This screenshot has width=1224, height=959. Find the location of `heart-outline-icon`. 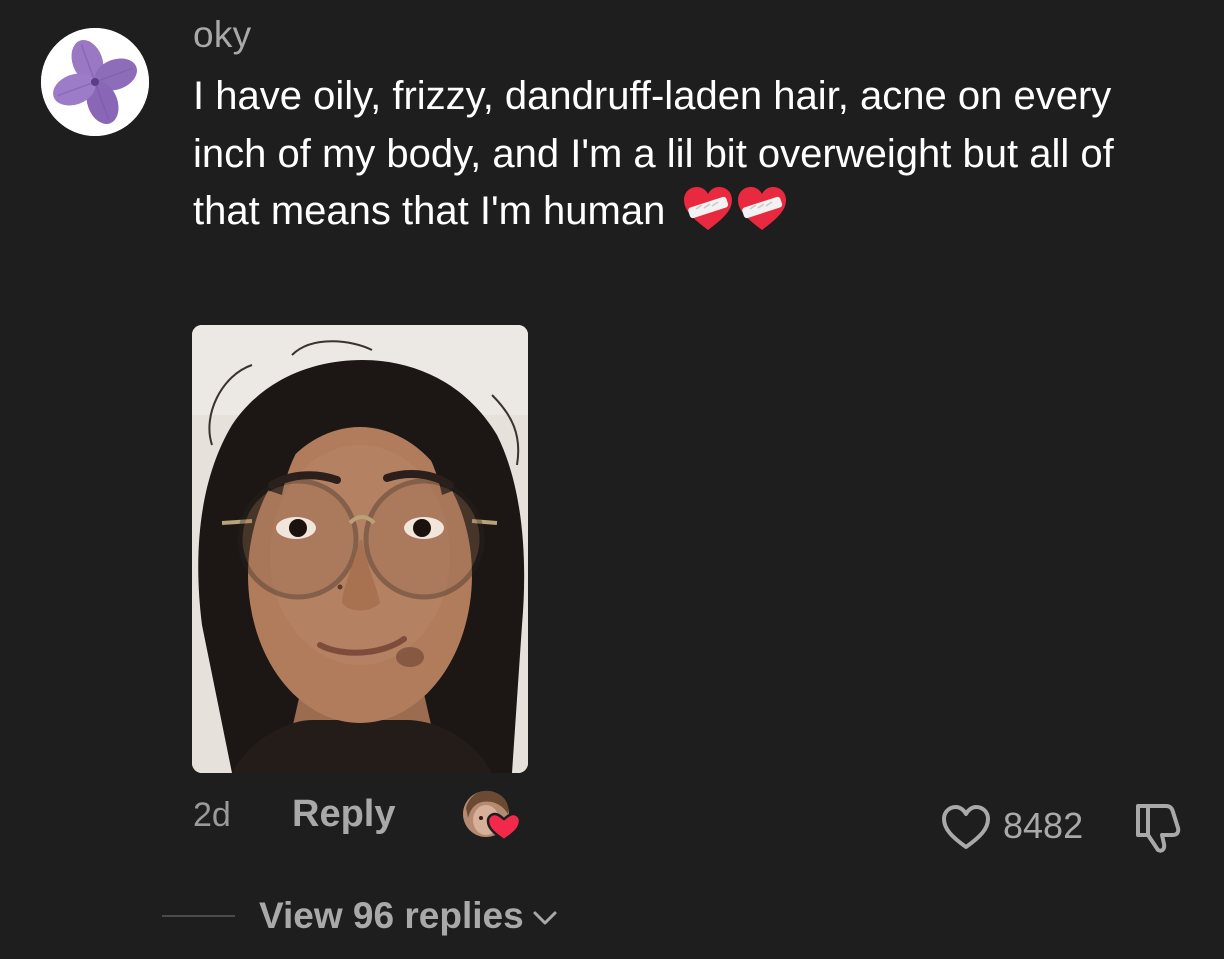

heart-outline-icon is located at coordinates (966, 827).